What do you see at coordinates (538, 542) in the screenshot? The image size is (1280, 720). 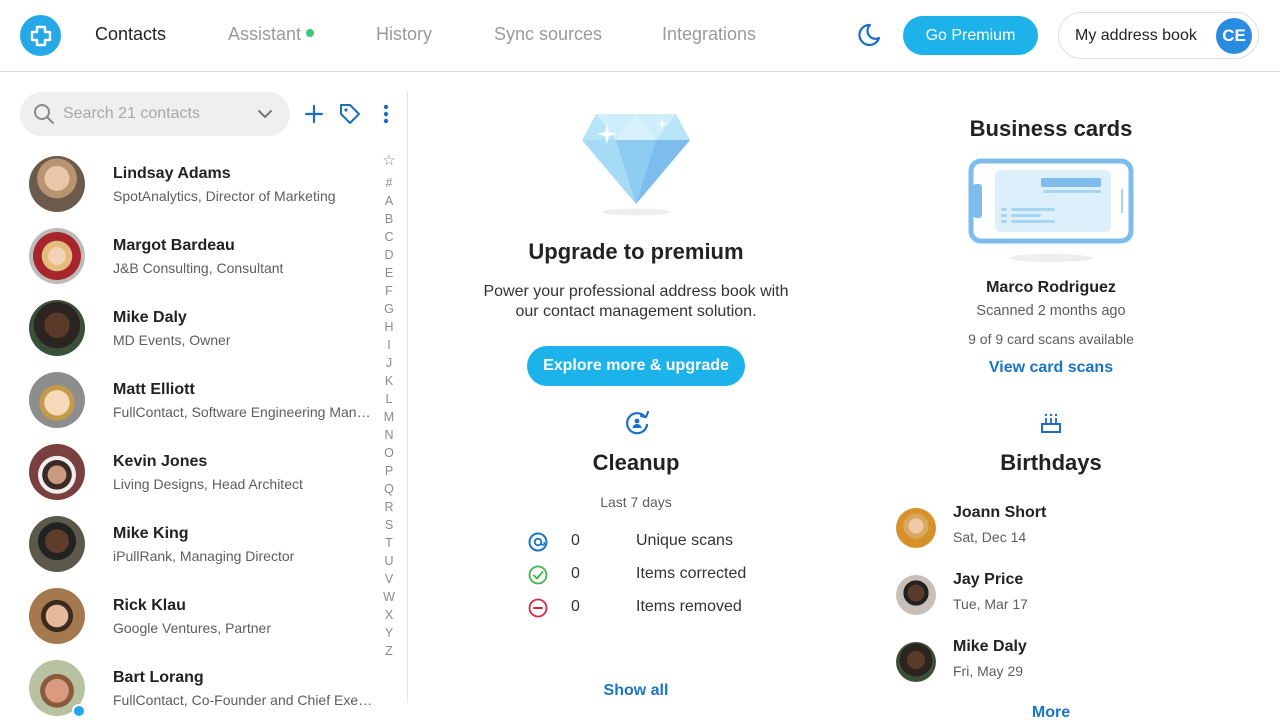 I see `scan-icon` at bounding box center [538, 542].